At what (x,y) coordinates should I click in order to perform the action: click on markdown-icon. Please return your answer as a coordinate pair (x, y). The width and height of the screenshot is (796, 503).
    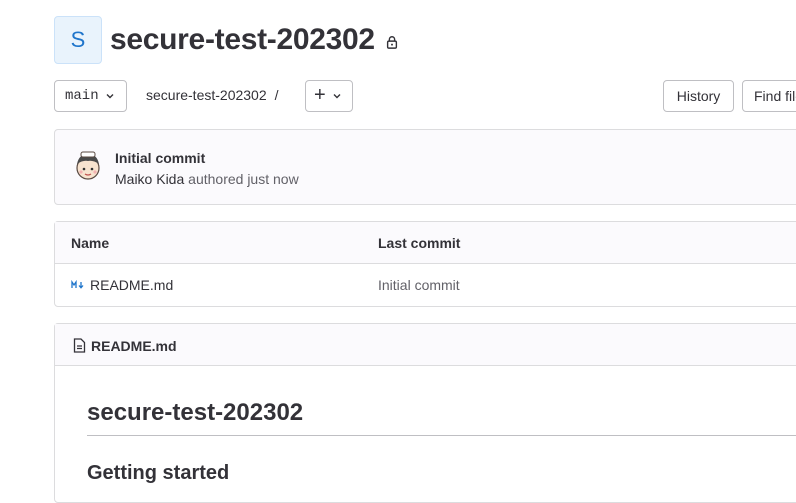
    Looking at the image, I should click on (78, 285).